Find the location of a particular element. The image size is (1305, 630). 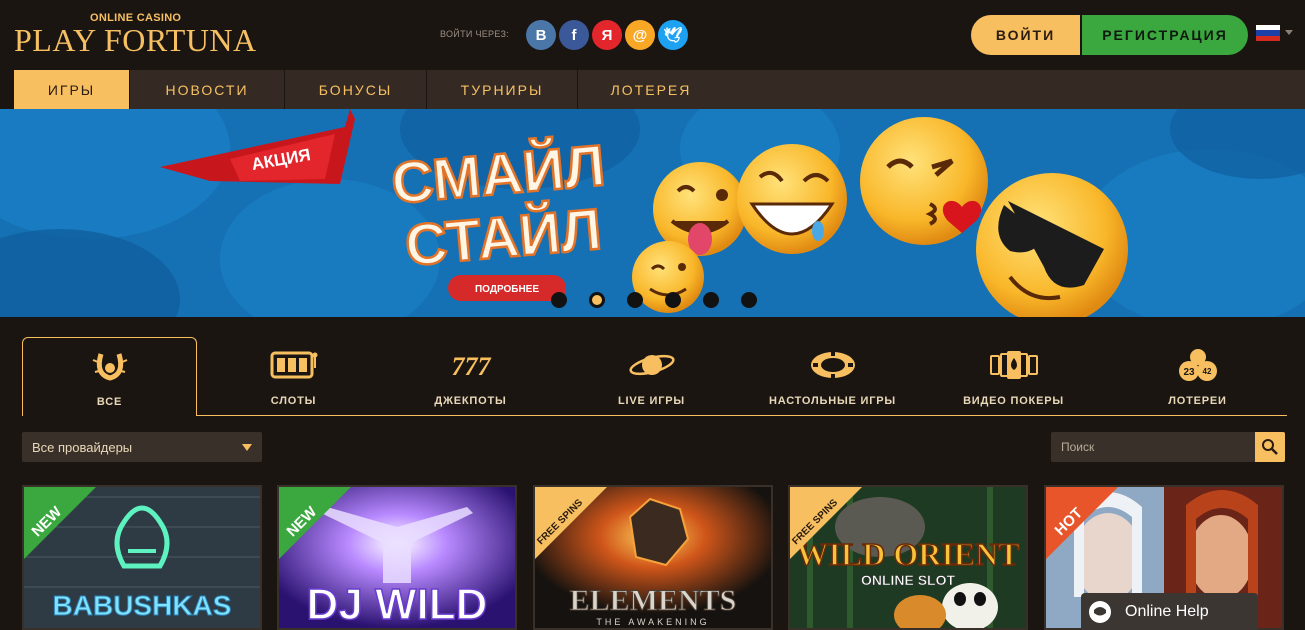

search-button is located at coordinates (1270, 447).